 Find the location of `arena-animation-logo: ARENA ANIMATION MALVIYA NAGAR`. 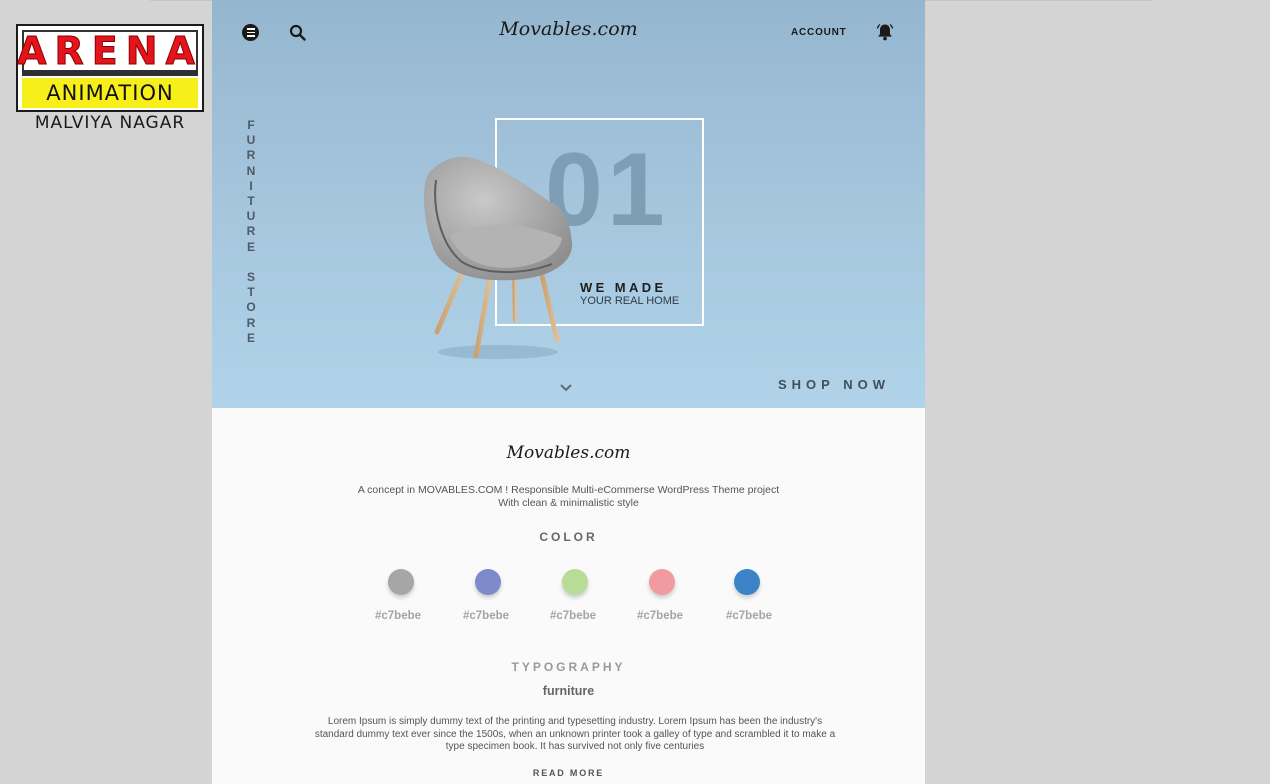

arena-animation-logo: ARENA ANIMATION MALVIYA NAGAR is located at coordinates (110, 78).